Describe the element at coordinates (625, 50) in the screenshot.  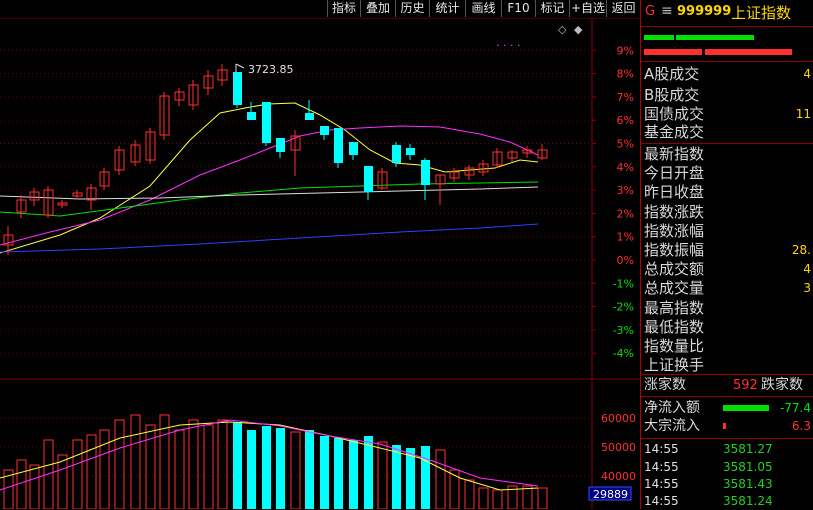
I see `y-tick-label: 9%` at that location.